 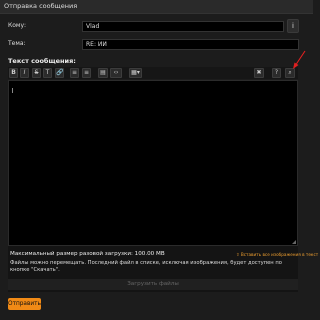 I want to click on list-icon: ▤, so click(x=103, y=73).